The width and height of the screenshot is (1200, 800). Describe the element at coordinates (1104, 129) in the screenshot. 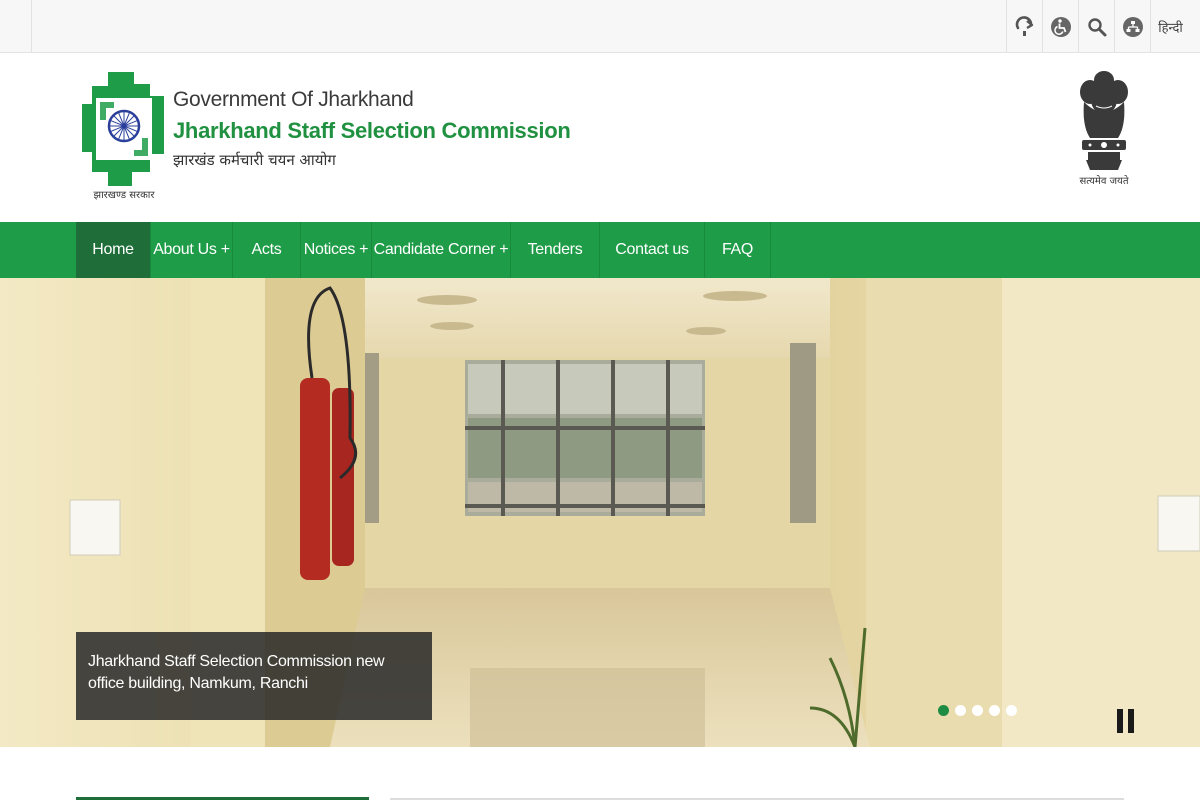

I see `national-emblem-icon: सत्यमेव जयते` at that location.